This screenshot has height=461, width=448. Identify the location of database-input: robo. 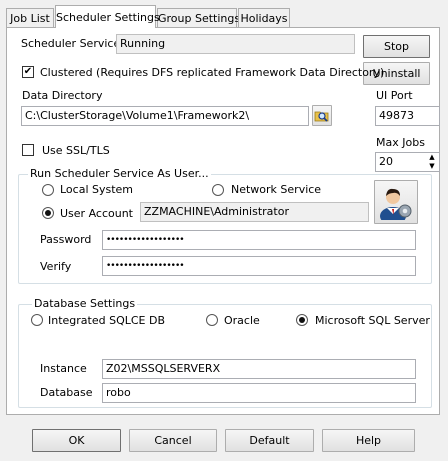
(259, 393).